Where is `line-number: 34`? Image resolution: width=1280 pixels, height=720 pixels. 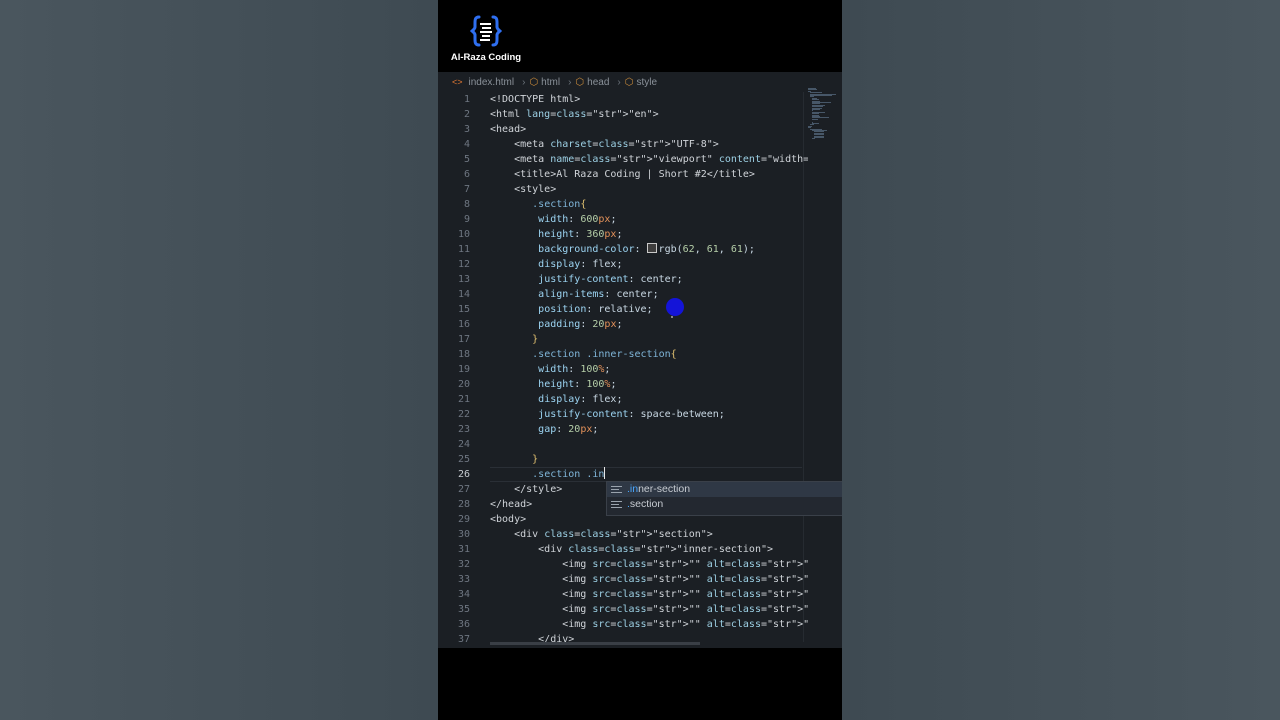
line-number: 34 is located at coordinates (463, 594).